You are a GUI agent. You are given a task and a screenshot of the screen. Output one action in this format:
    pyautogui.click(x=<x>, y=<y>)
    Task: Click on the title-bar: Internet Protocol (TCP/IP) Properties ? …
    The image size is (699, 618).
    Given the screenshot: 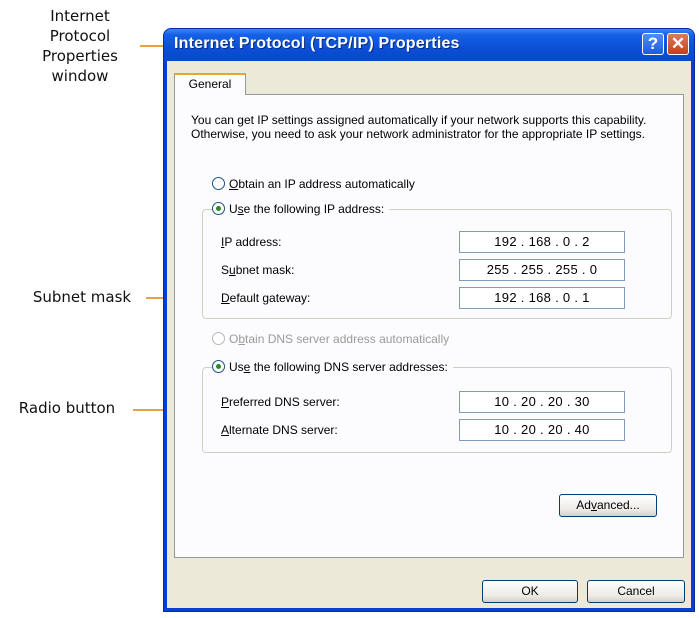 What is the action you would take?
    pyautogui.click(x=429, y=45)
    